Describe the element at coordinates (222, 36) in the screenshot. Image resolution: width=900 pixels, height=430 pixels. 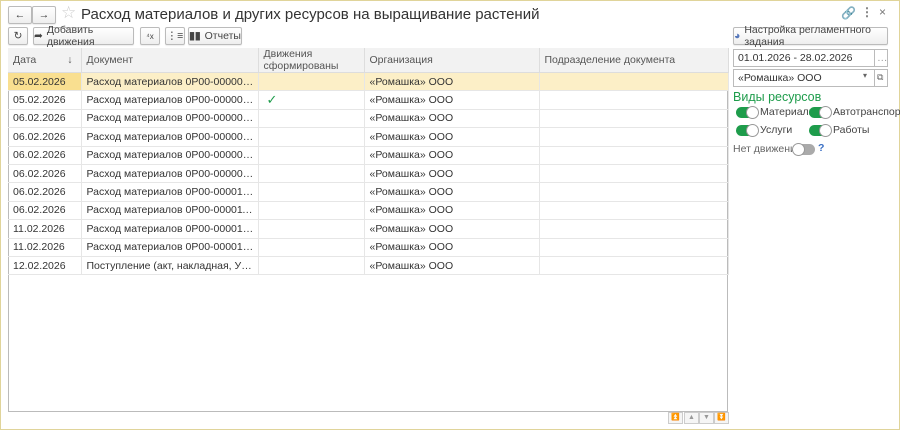
I see `reports-label: Отчеты` at that location.